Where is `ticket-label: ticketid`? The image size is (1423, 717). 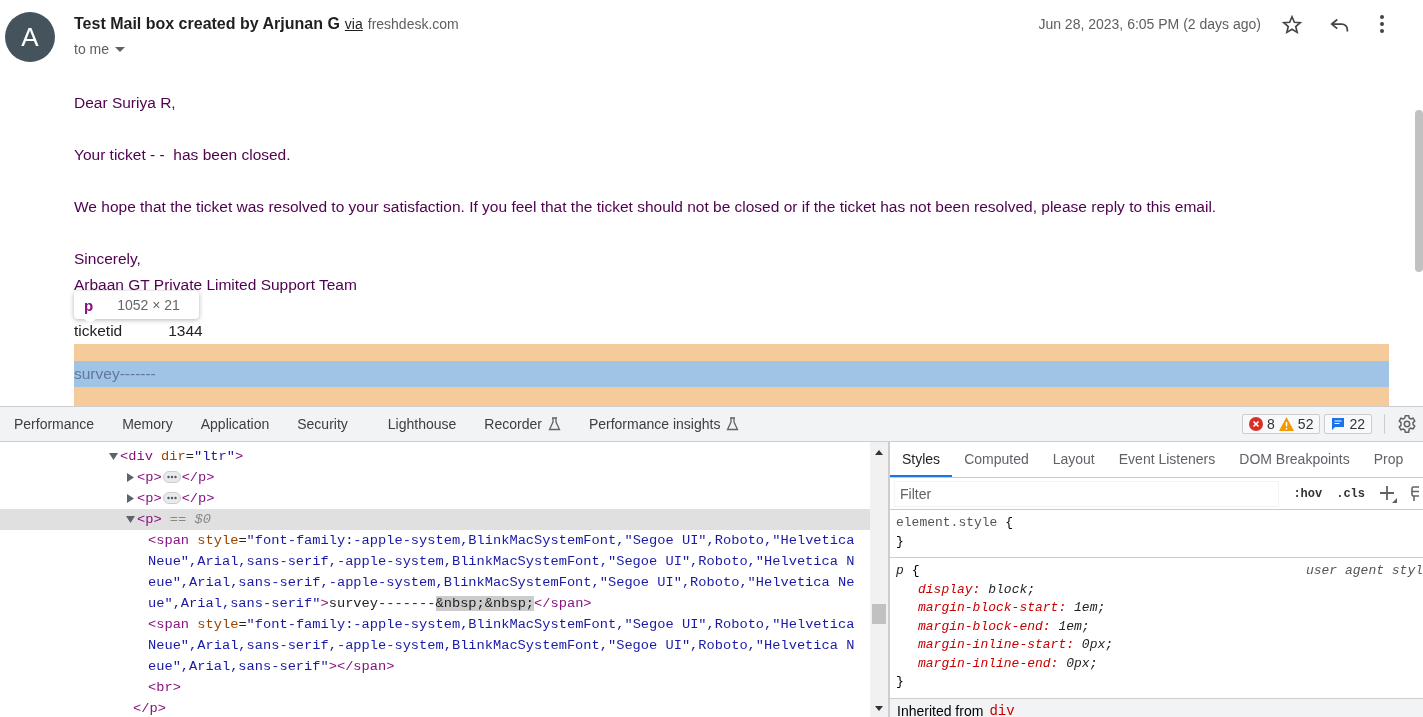 ticket-label: ticketid is located at coordinates (98, 331).